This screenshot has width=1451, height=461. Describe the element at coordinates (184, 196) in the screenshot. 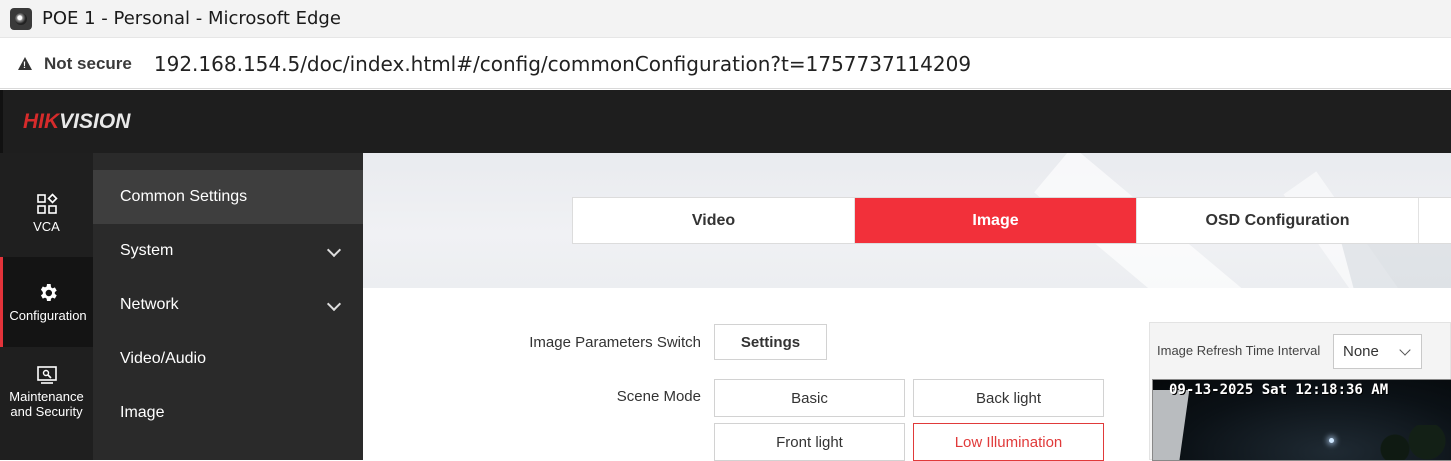

I see `menu-item-label: Common Settings` at that location.